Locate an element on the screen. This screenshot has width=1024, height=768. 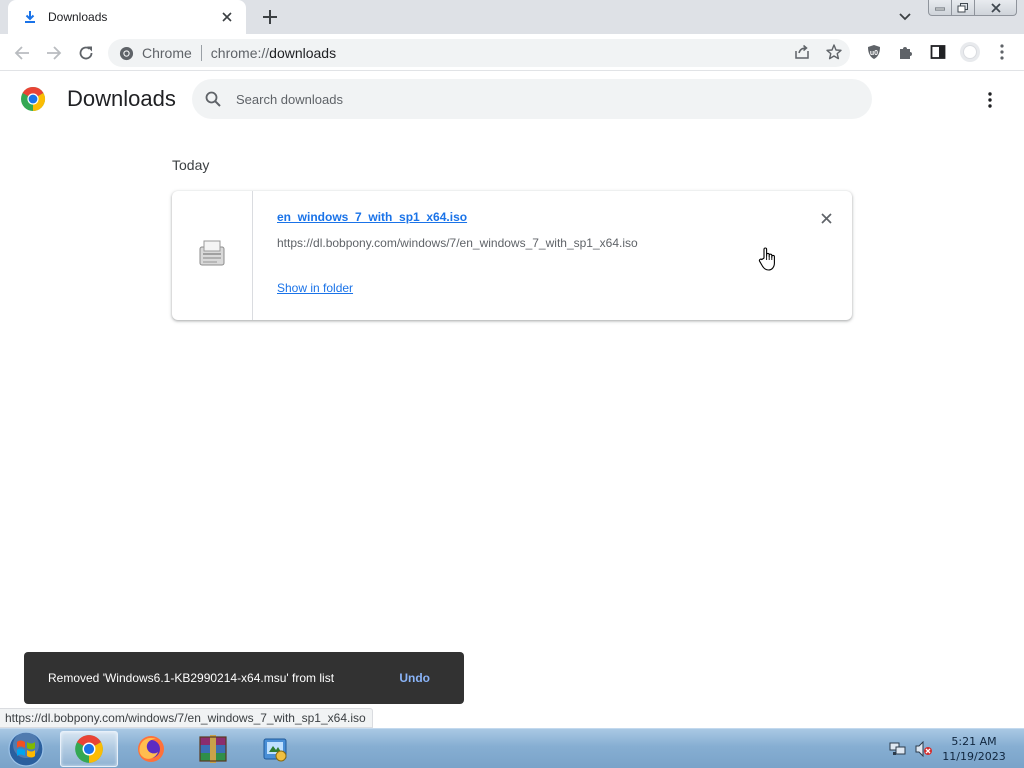
taskbar-firefox is located at coordinates (151, 749).